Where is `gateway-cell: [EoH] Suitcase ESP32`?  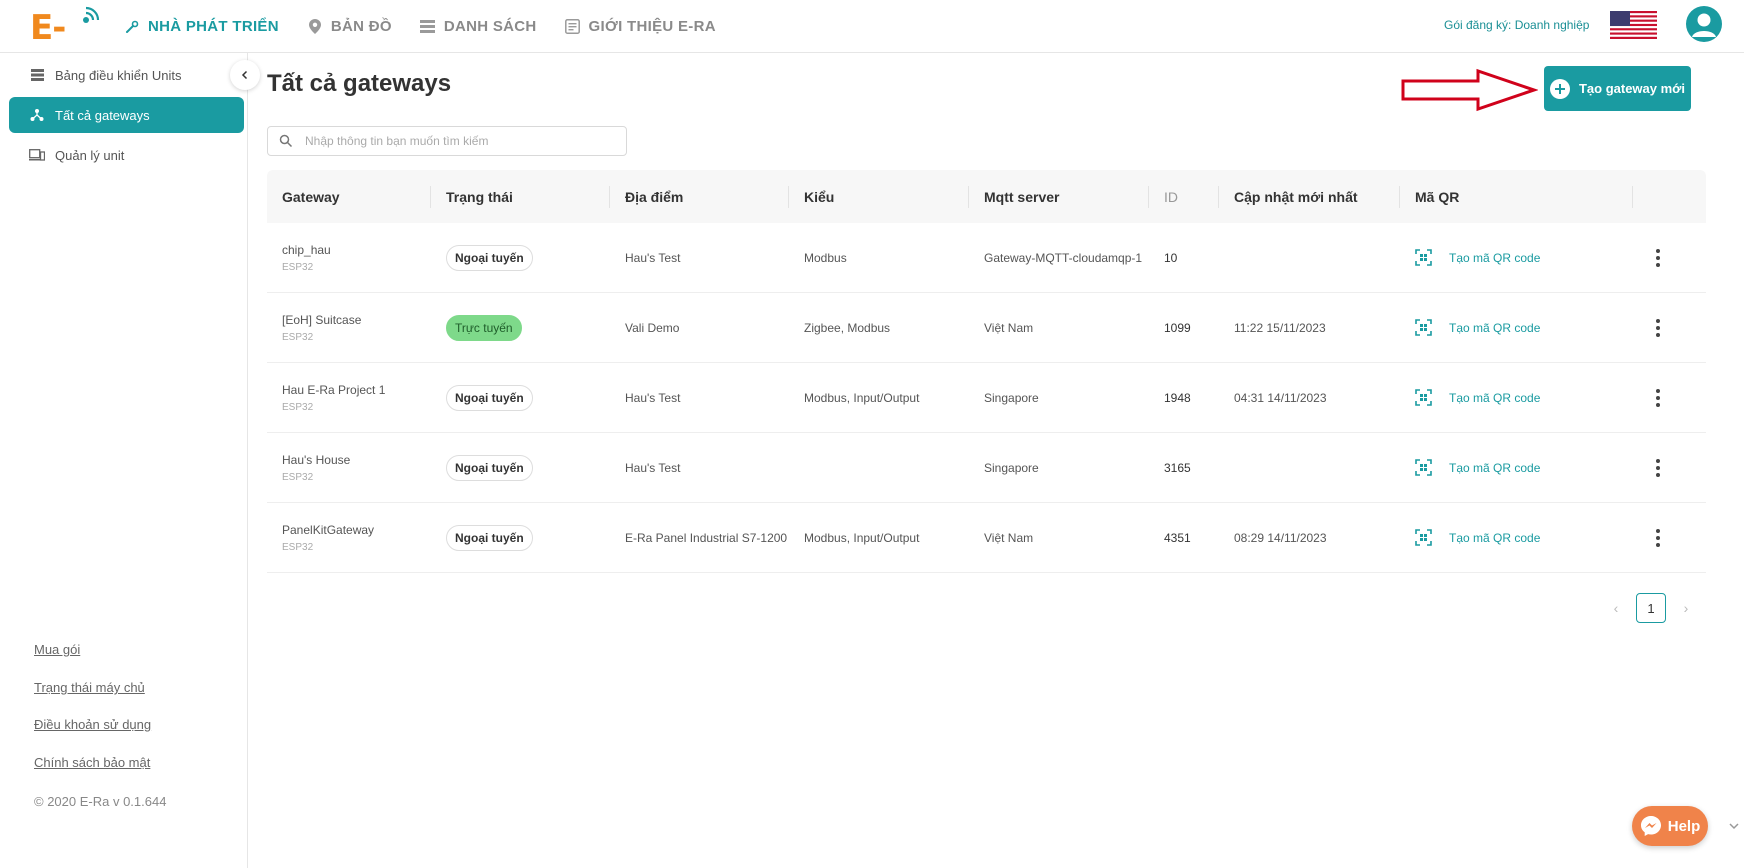 gateway-cell: [EoH] Suitcase ESP32 is located at coordinates (349, 328).